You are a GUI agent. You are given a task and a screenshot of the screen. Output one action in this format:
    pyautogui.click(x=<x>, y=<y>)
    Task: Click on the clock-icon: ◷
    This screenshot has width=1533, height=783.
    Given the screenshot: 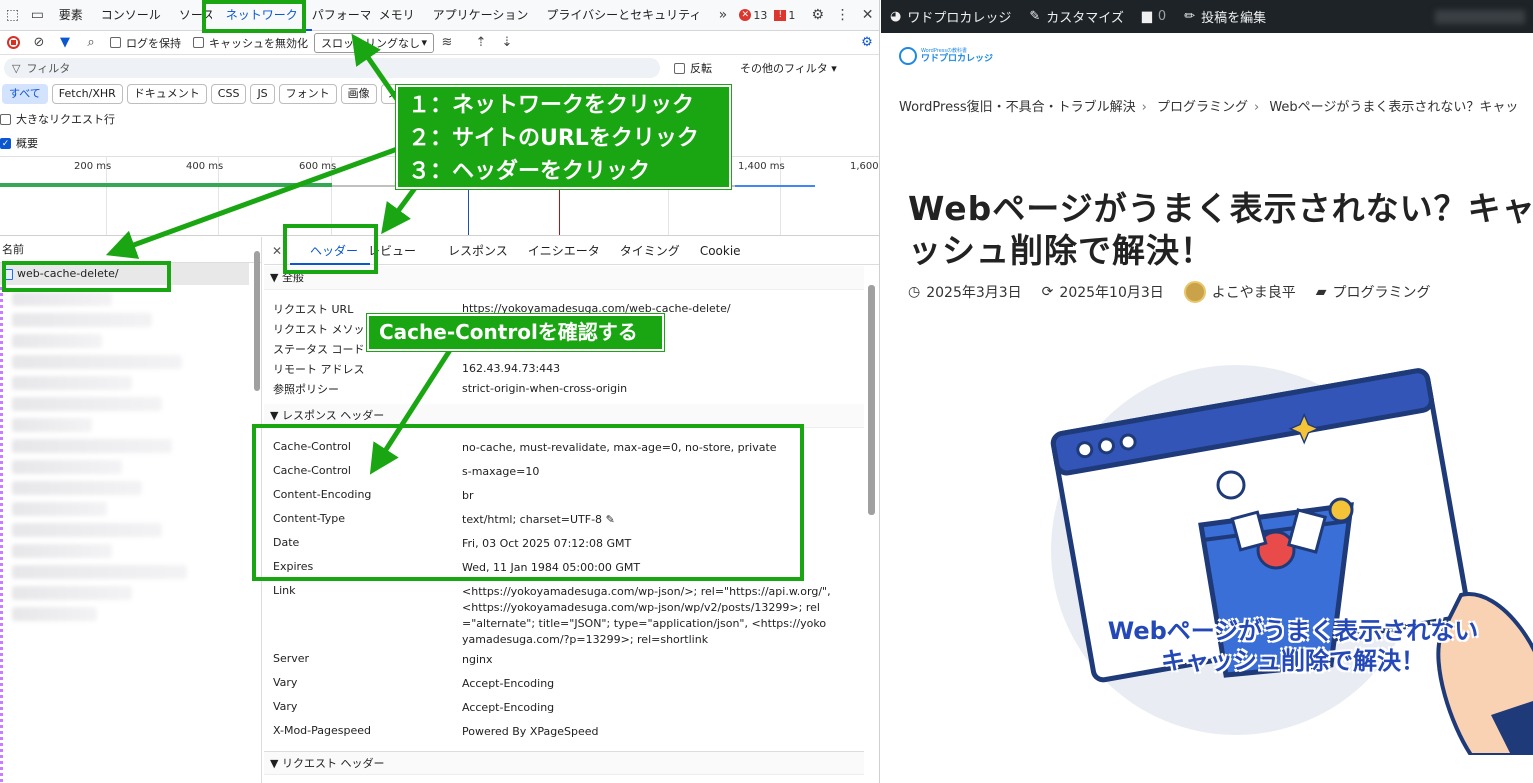 What is the action you would take?
    pyautogui.click(x=914, y=292)
    